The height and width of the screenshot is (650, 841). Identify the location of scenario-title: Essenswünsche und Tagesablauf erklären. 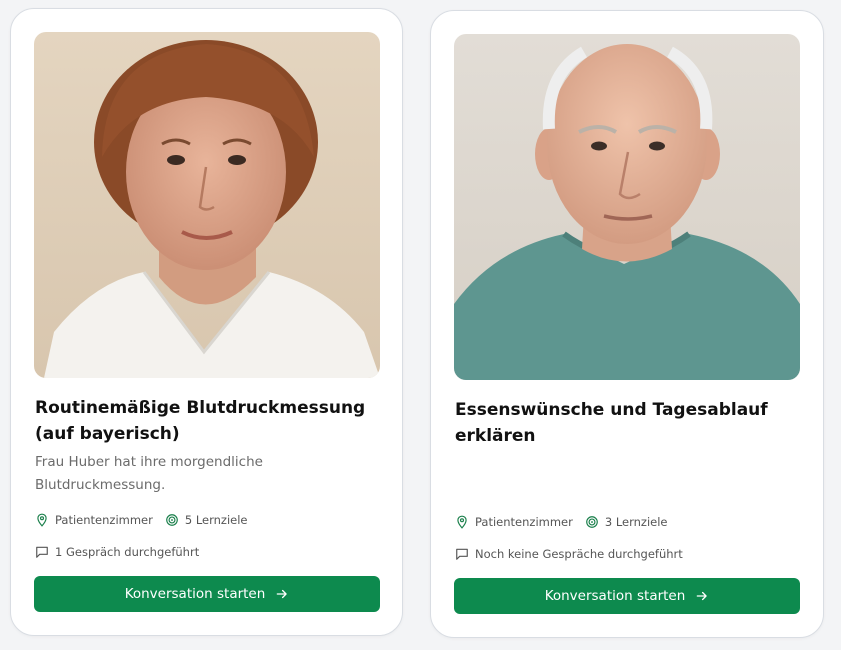
(611, 423).